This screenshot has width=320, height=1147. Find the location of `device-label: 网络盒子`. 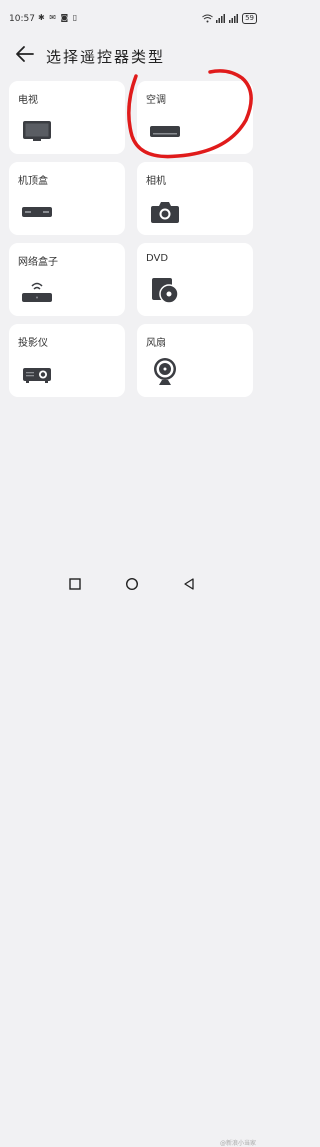

device-label: 网络盒子 is located at coordinates (38, 262).